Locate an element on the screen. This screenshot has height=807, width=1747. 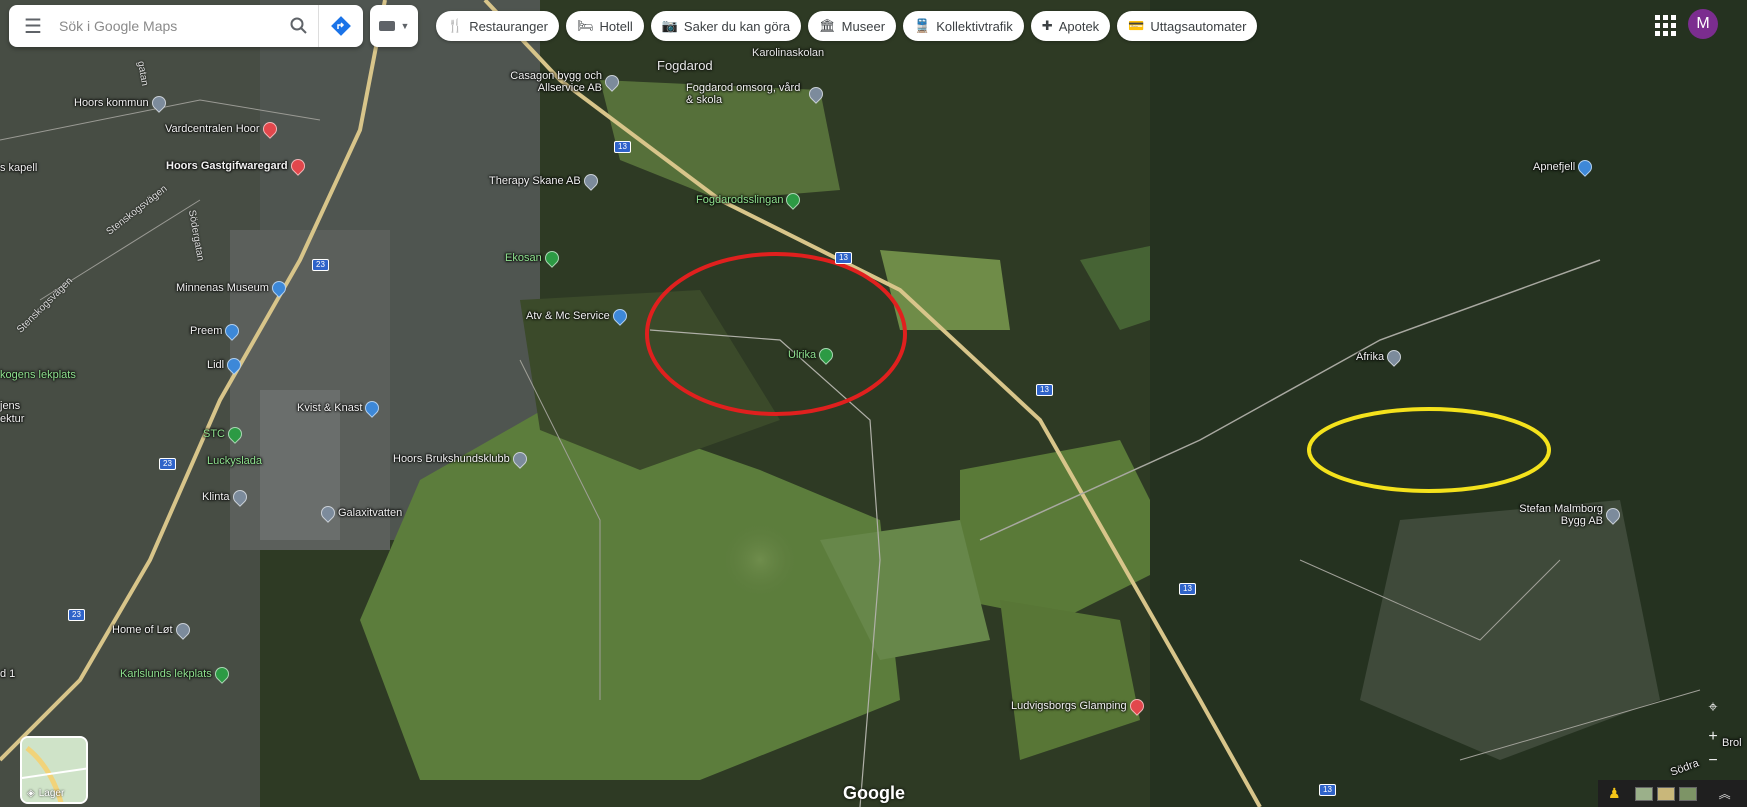
museum-pin-icon is located at coordinates (279, 288).